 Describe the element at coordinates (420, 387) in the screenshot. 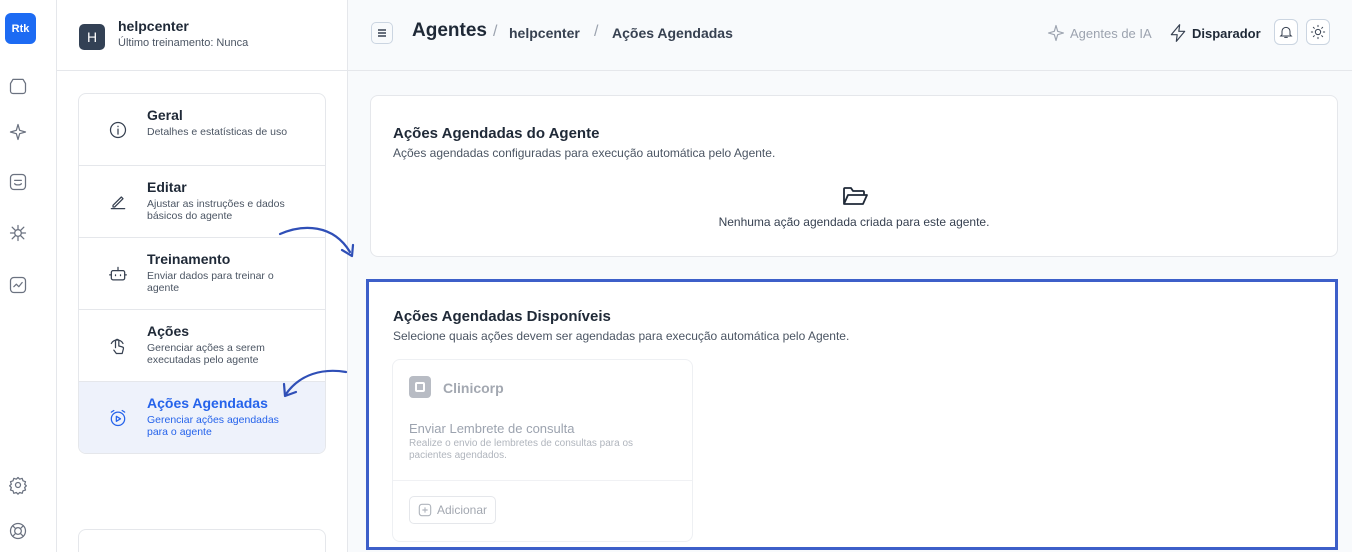

I see `clinicorp-logo-icon` at that location.